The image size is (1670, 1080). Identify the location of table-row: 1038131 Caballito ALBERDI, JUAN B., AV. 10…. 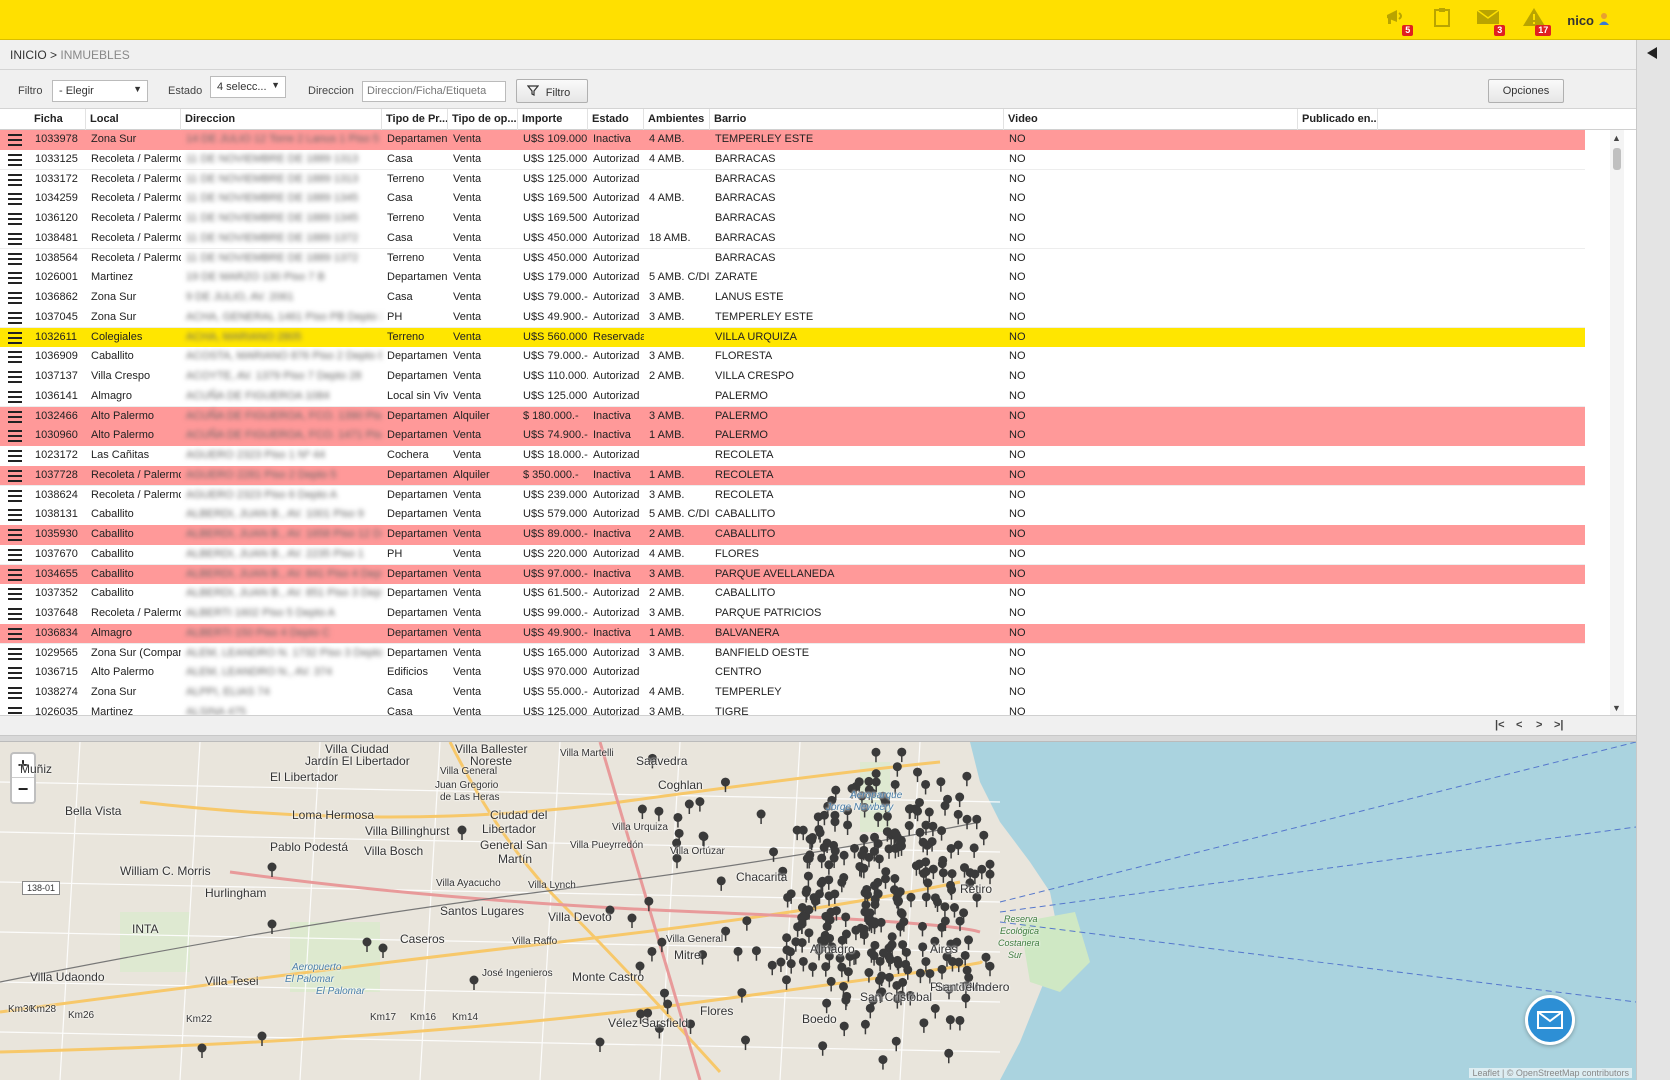
(792, 515).